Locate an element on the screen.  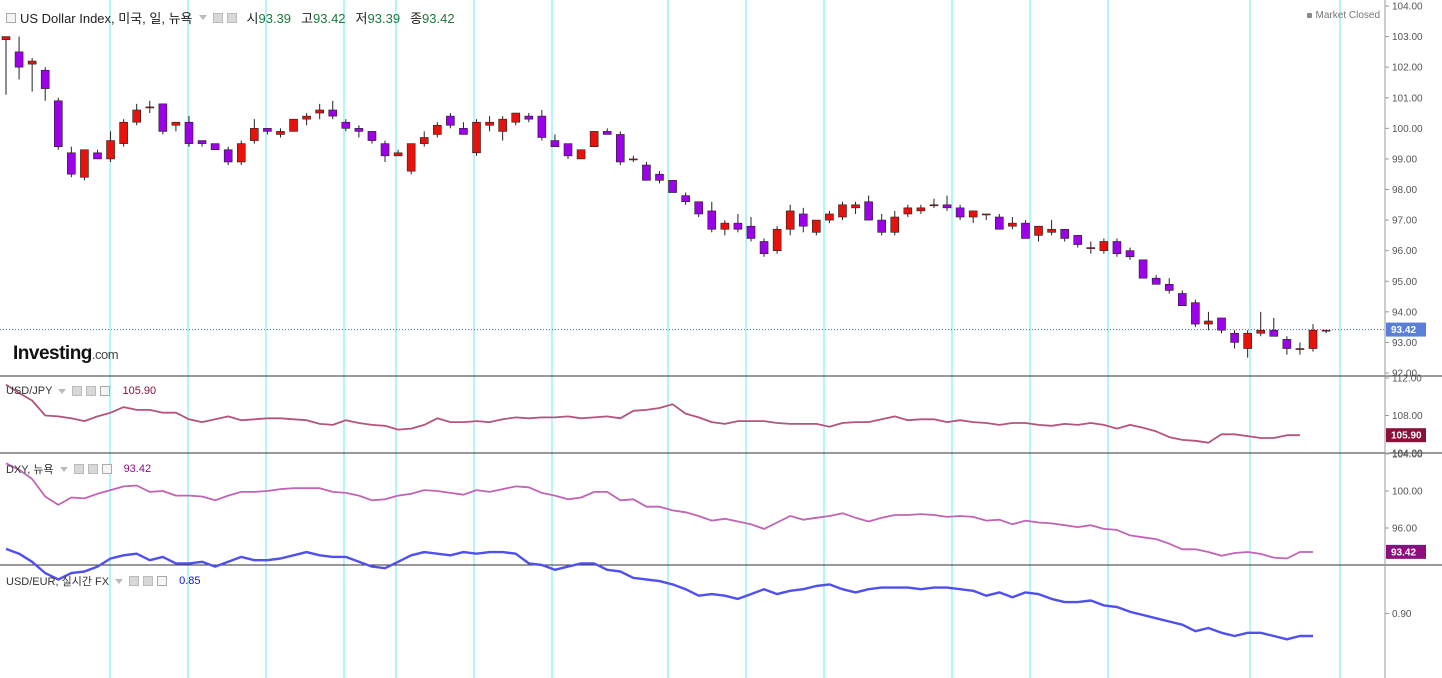
ohlc-open: 시93.39 is located at coordinates (269, 18).